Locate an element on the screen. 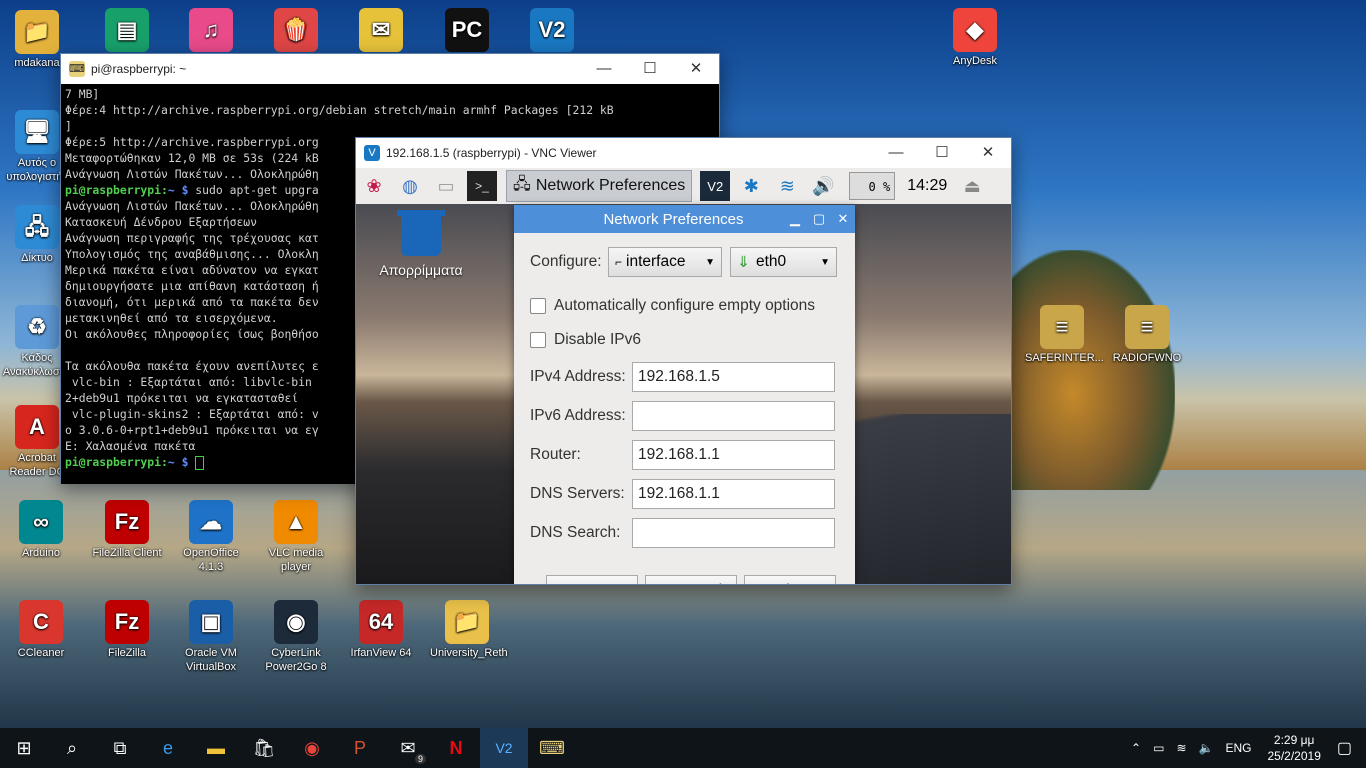 The width and height of the screenshot is (1366, 768). auto-configure-row: Automatically configure empty options is located at coordinates (672, 306).